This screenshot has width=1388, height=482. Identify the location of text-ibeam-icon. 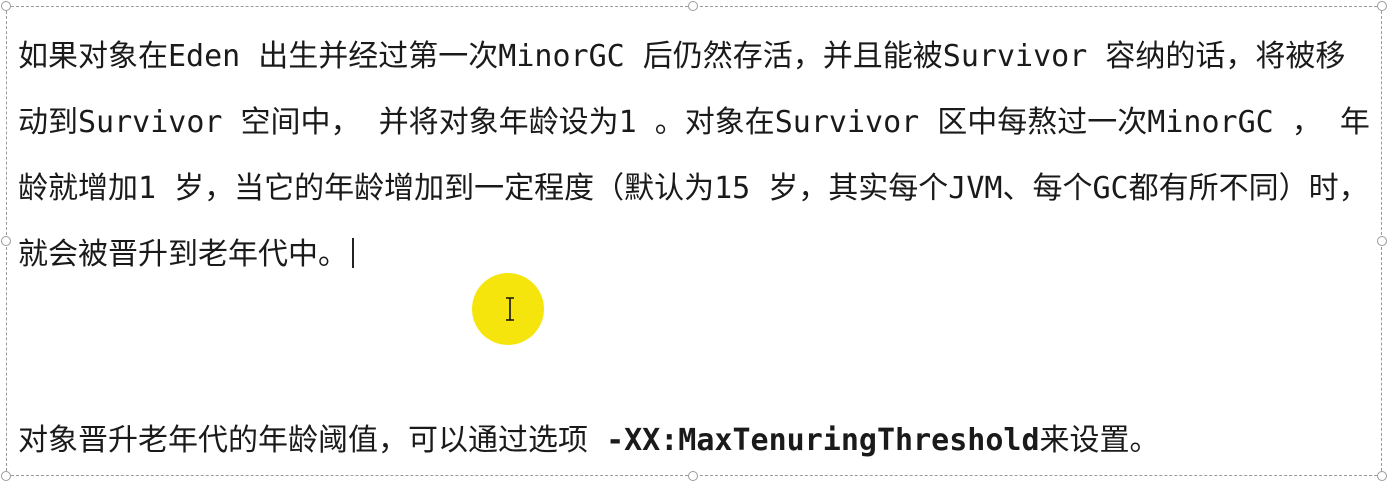
(510, 309).